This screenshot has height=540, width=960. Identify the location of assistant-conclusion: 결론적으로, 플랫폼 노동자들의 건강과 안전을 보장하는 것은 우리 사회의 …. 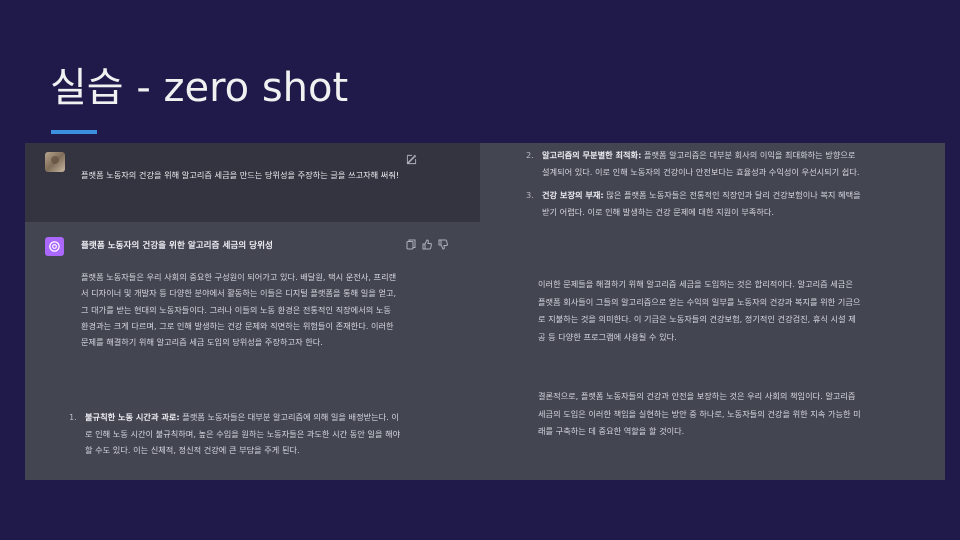
(699, 414).